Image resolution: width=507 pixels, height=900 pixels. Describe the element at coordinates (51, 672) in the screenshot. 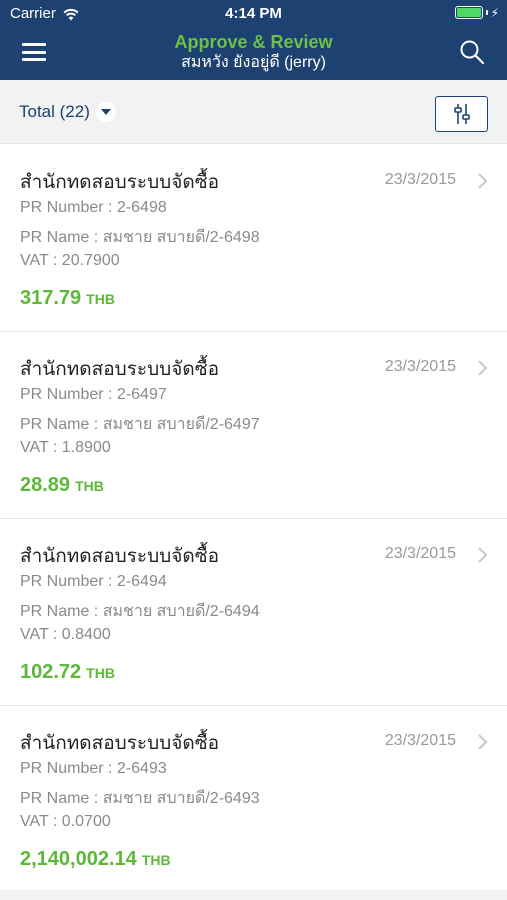

I see `amount-value: 102.72` at that location.